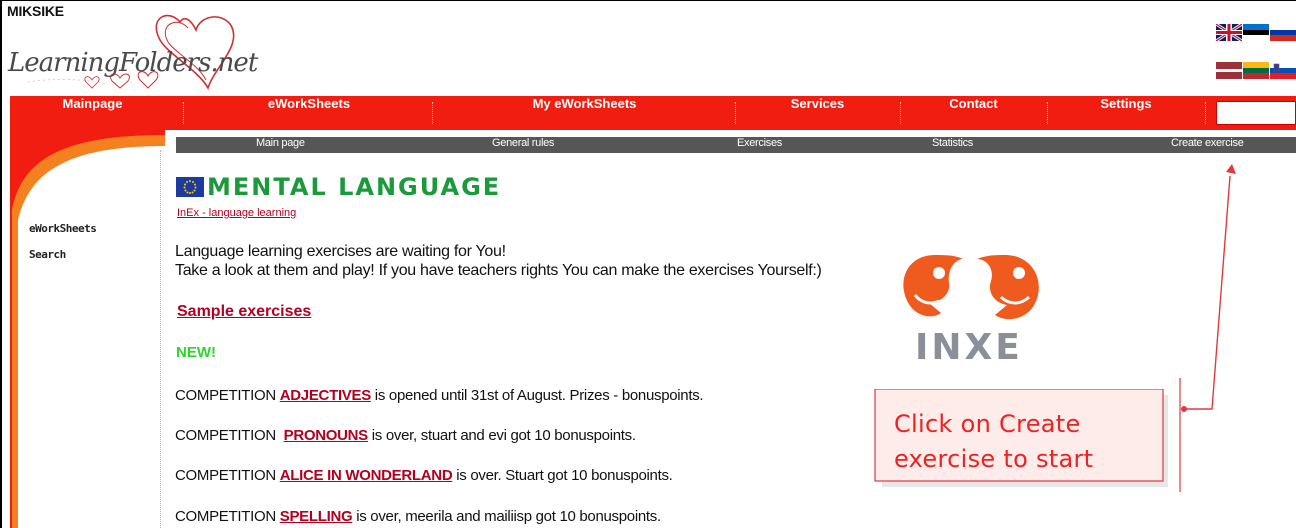 The width and height of the screenshot is (1296, 528). Describe the element at coordinates (196, 352) in the screenshot. I see `new-label: NEW!` at that location.